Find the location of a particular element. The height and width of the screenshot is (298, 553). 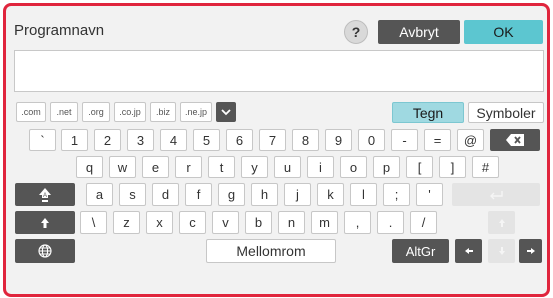

arrow-right-button is located at coordinates (530, 251).